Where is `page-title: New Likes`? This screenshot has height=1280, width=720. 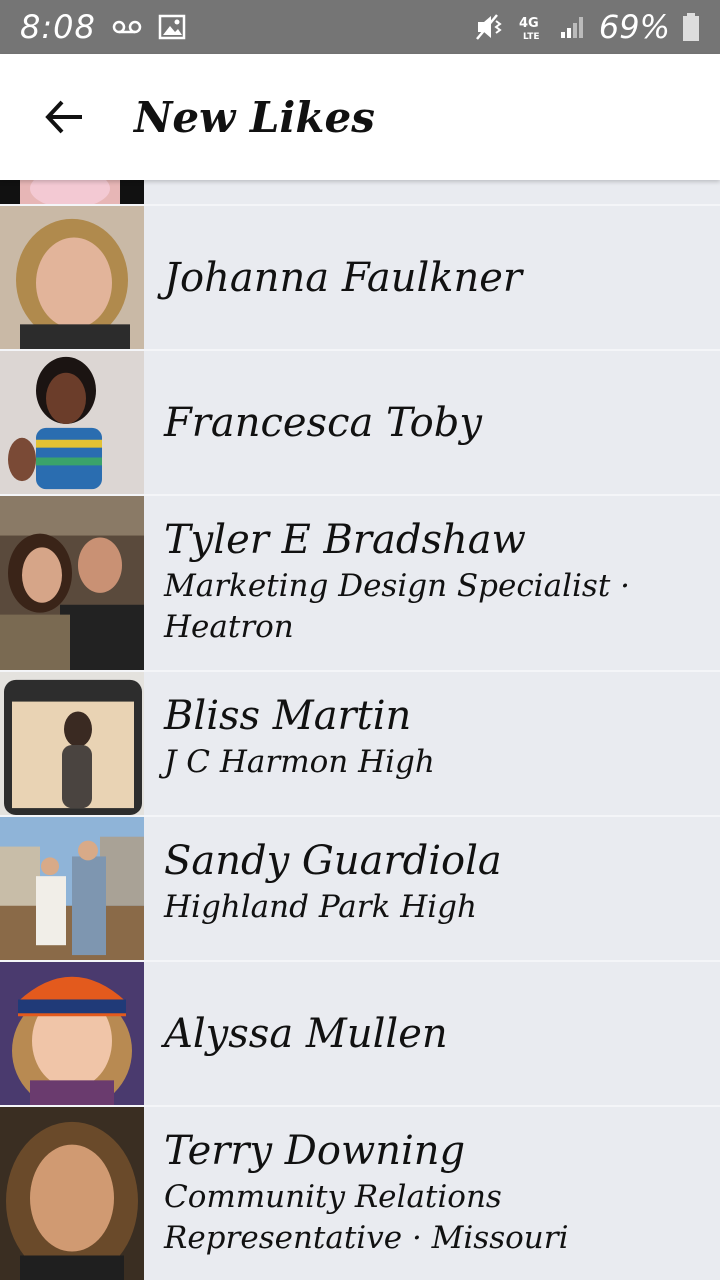 page-title: New Likes is located at coordinates (254, 117).